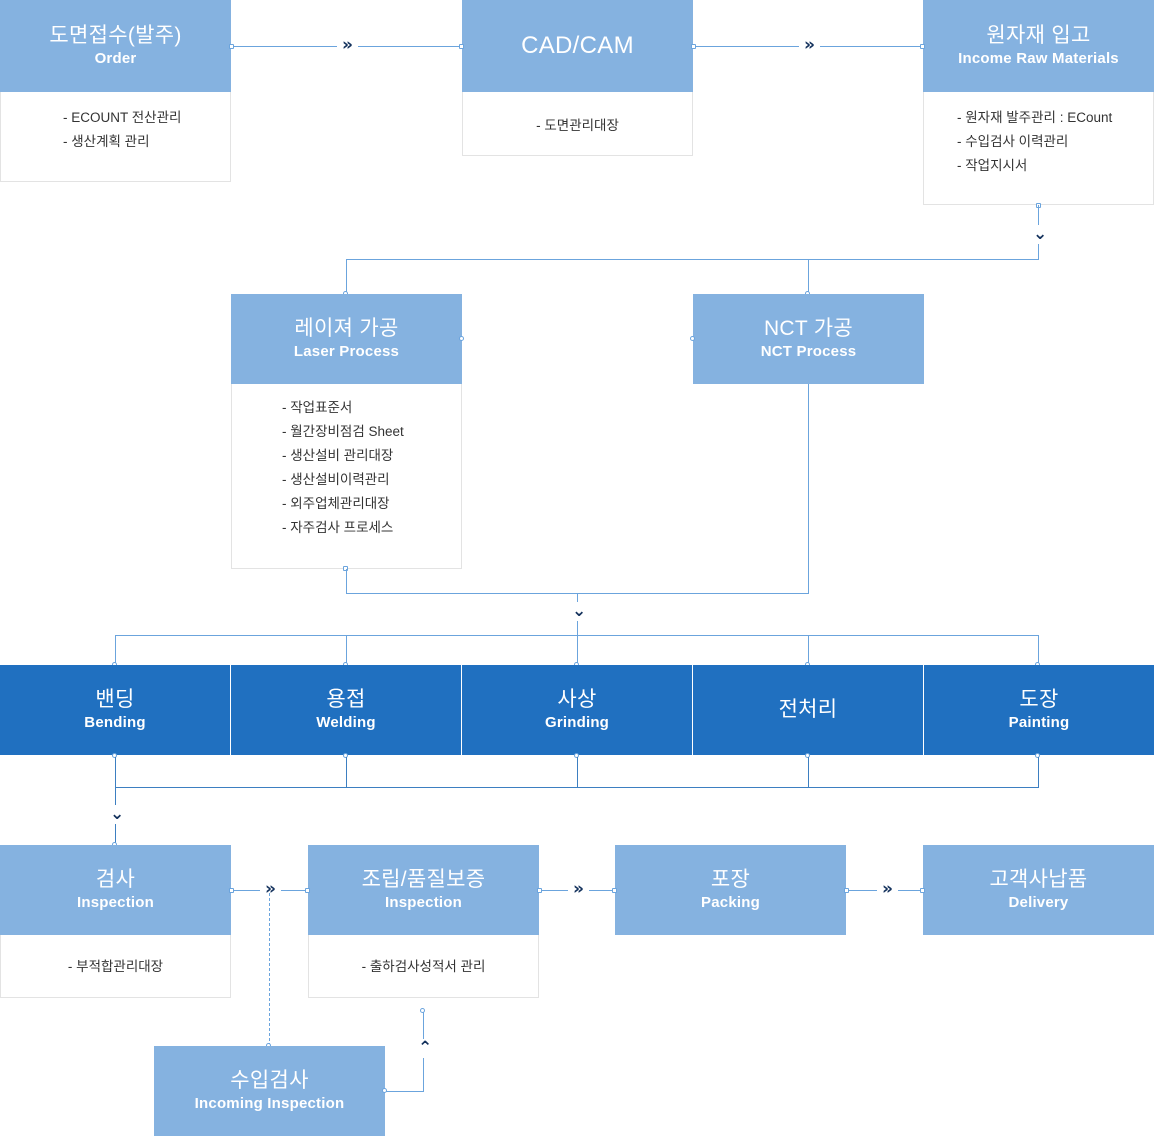 Image resolution: width=1154 pixels, height=1137 pixels. I want to click on connector-merge-bar-row4, so click(577, 787).